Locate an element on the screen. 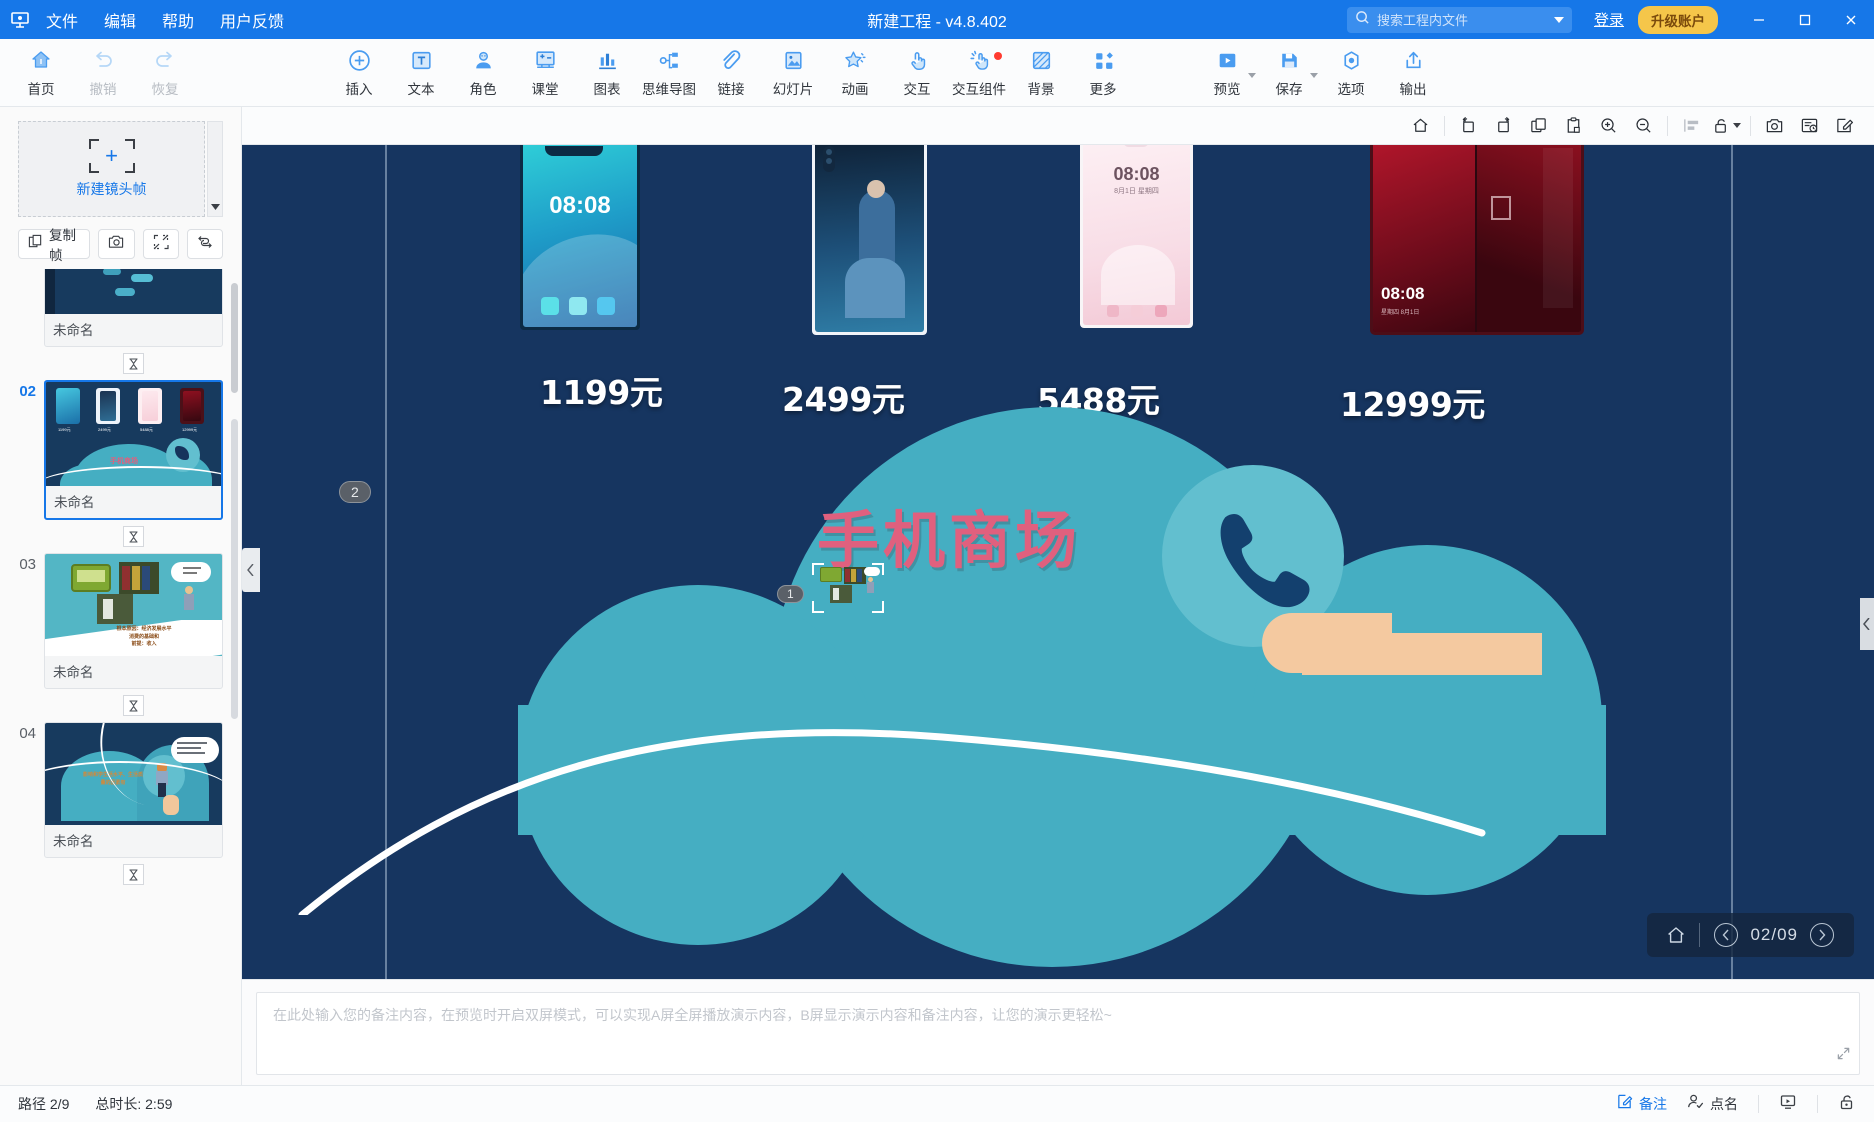 This screenshot has width=1874, height=1122. zoom-out-button is located at coordinates (1643, 126).